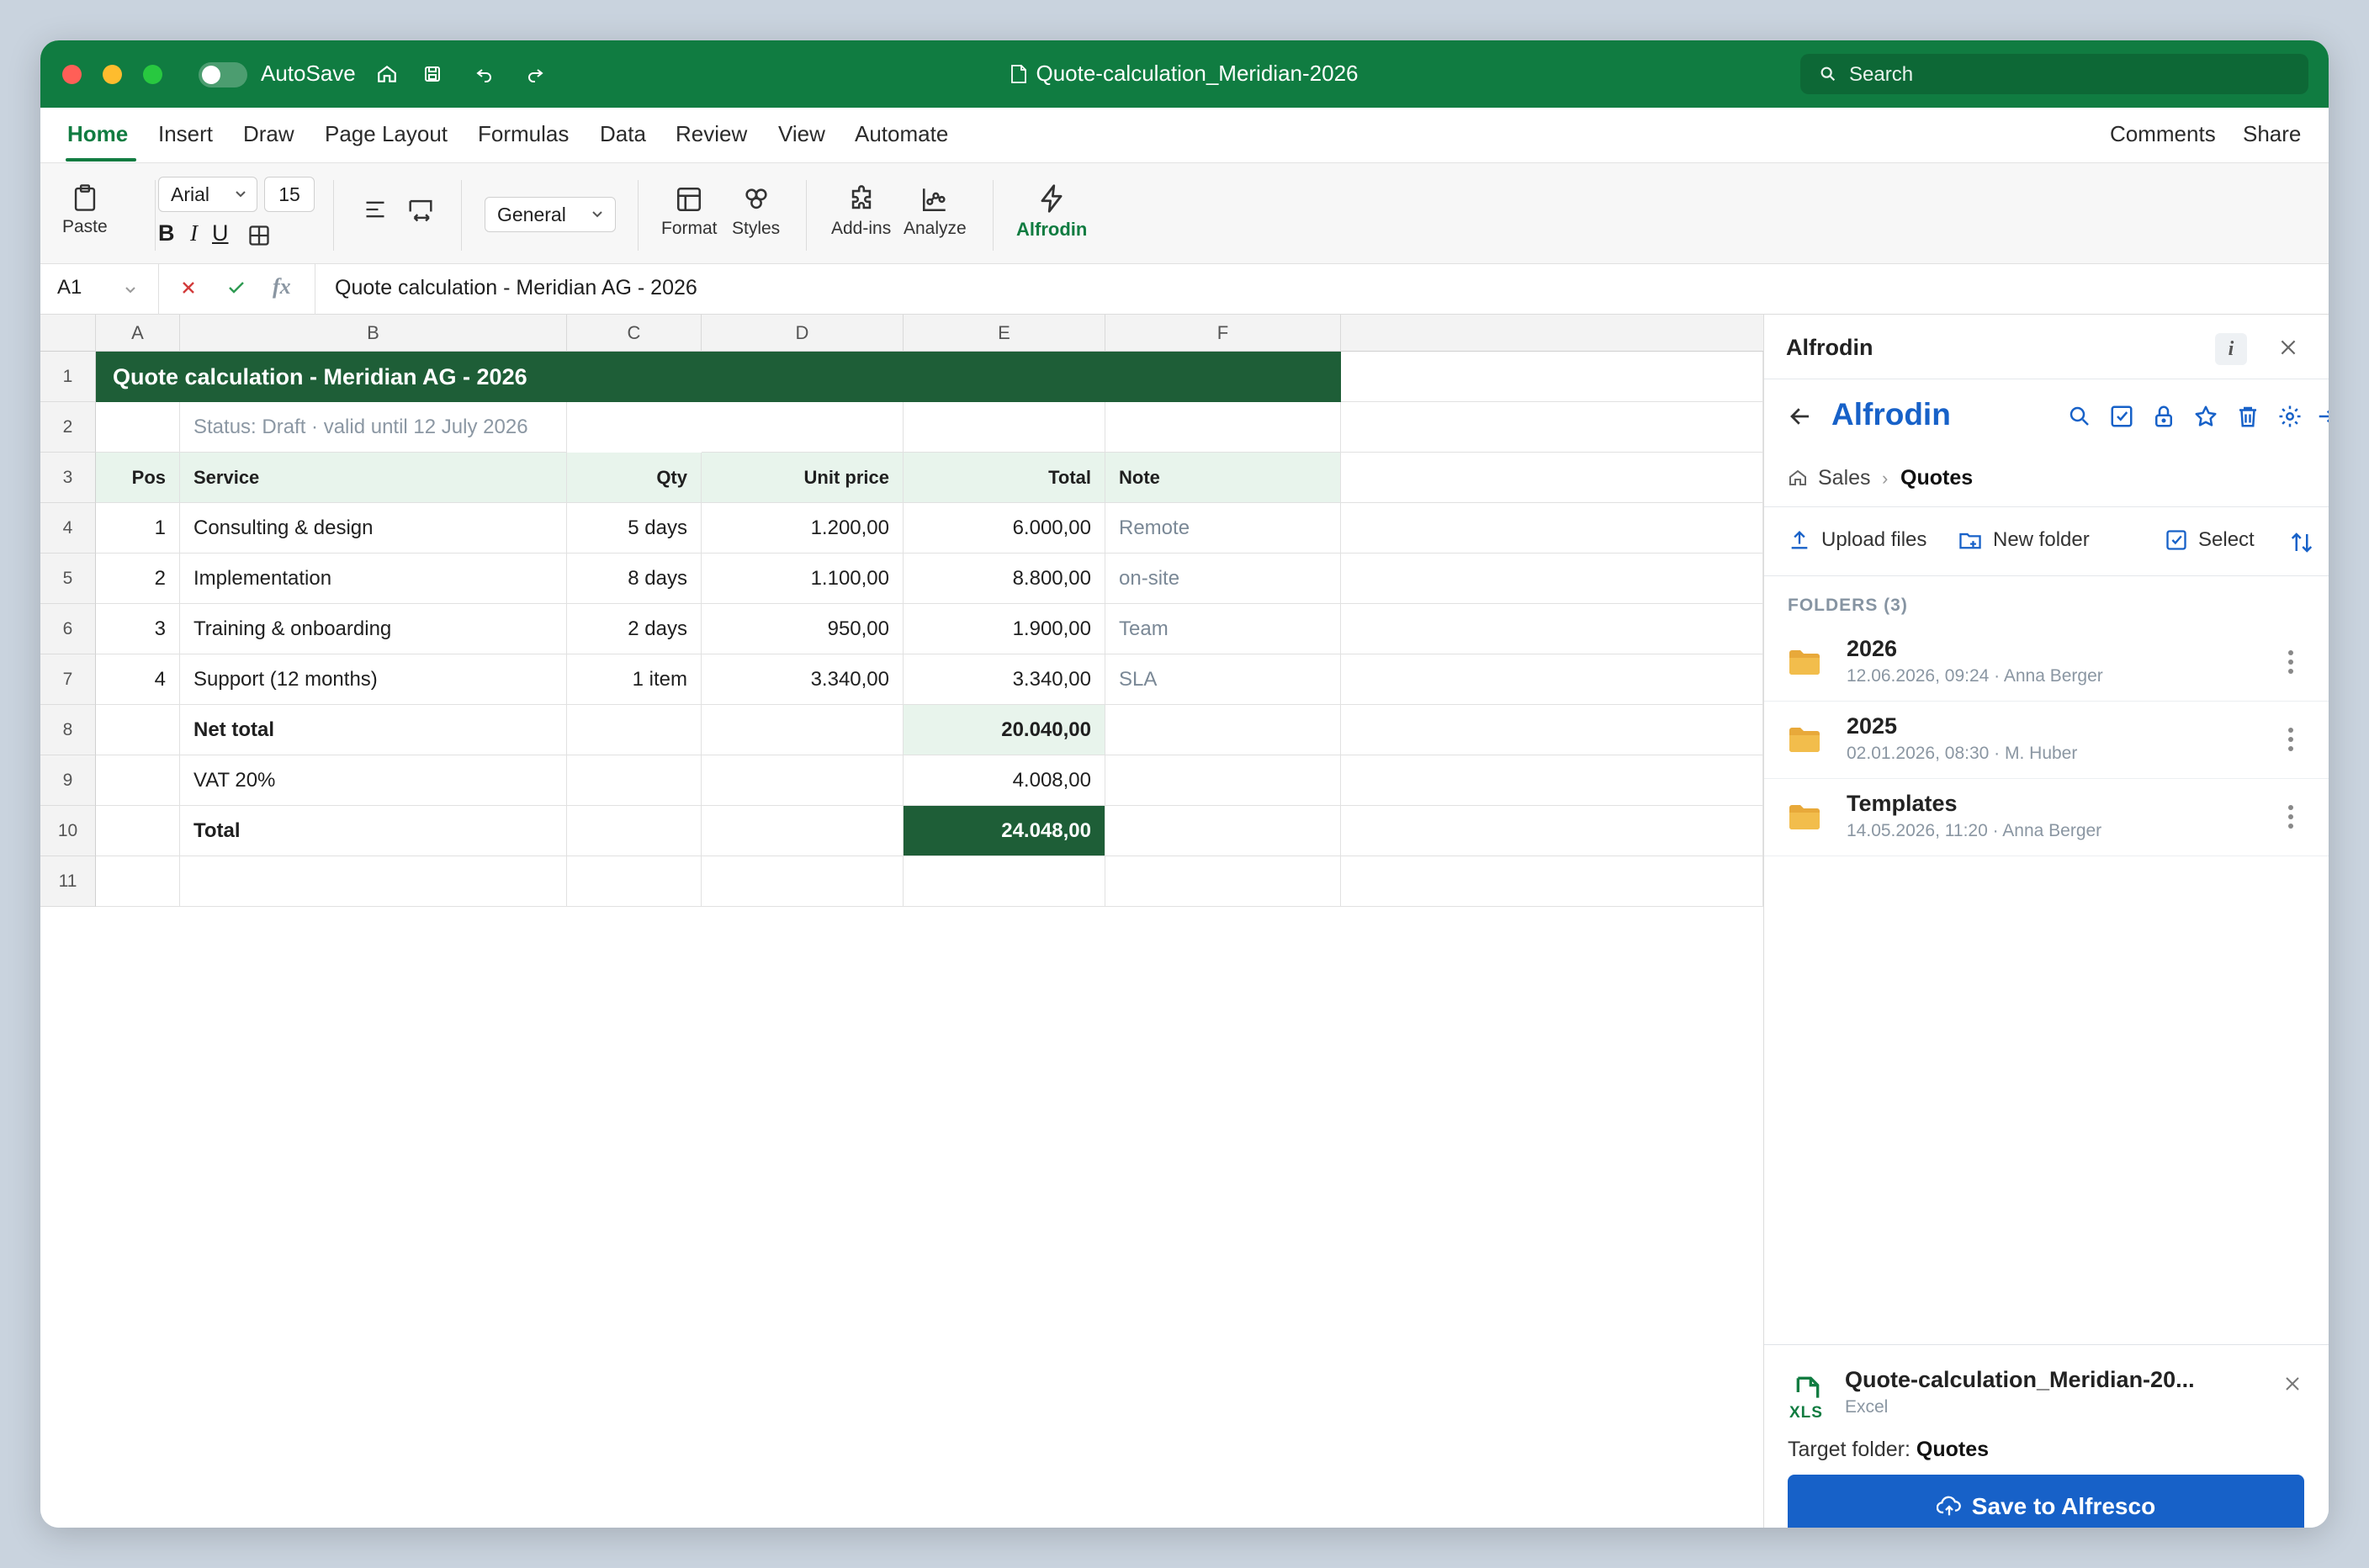 This screenshot has height=1568, width=2369. What do you see at coordinates (208, 194) in the screenshot?
I see `font-name-select: Arial` at bounding box center [208, 194].